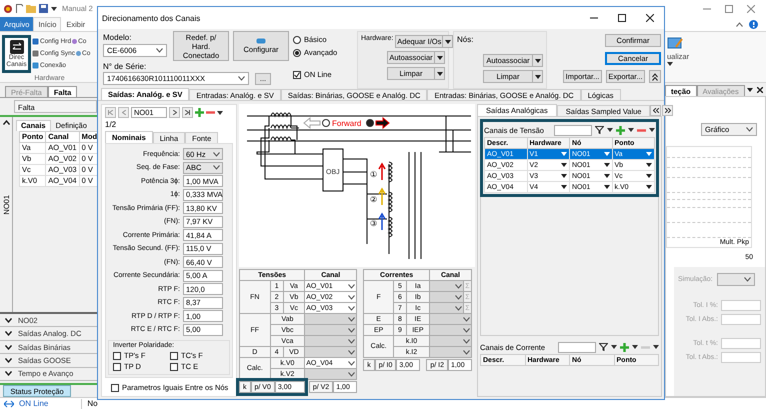 The width and height of the screenshot is (766, 409). What do you see at coordinates (9, 404) in the screenshot?
I see `connection-icon` at bounding box center [9, 404].